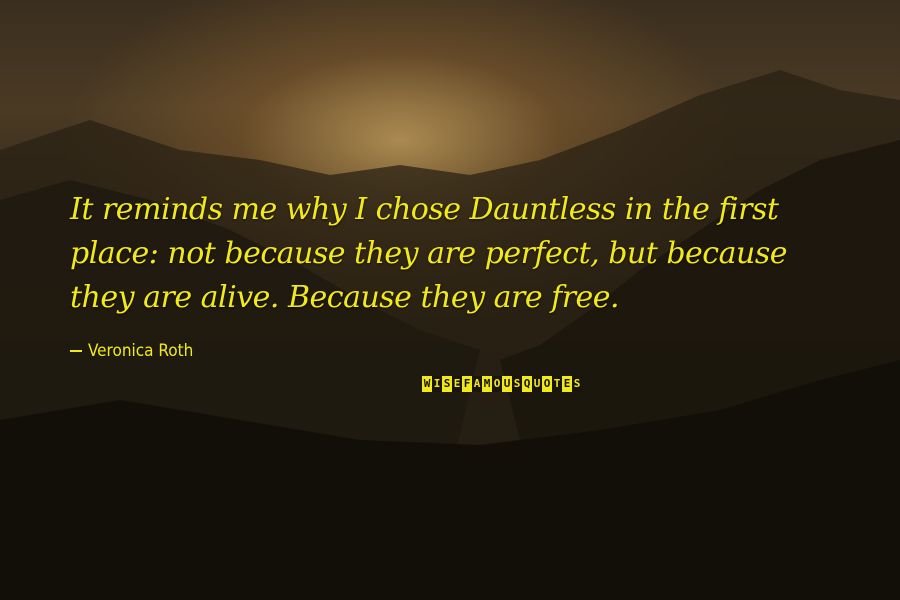 This screenshot has height=600, width=900. What do you see at coordinates (477, 384) in the screenshot?
I see `logo-letter: A` at bounding box center [477, 384].